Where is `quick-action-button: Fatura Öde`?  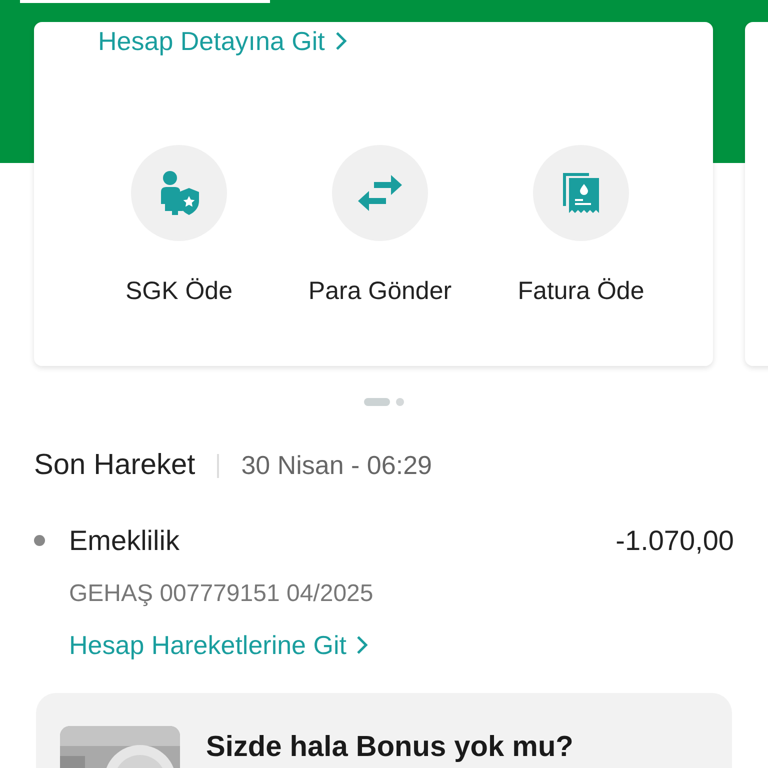 quick-action-button: Fatura Öde is located at coordinates (581, 227).